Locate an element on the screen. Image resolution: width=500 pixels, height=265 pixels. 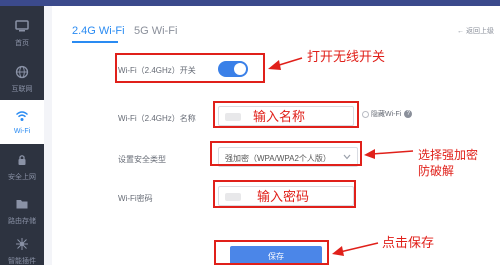
hide-wifi-label: 隐藏Wi-Fi is located at coordinates (386, 114).